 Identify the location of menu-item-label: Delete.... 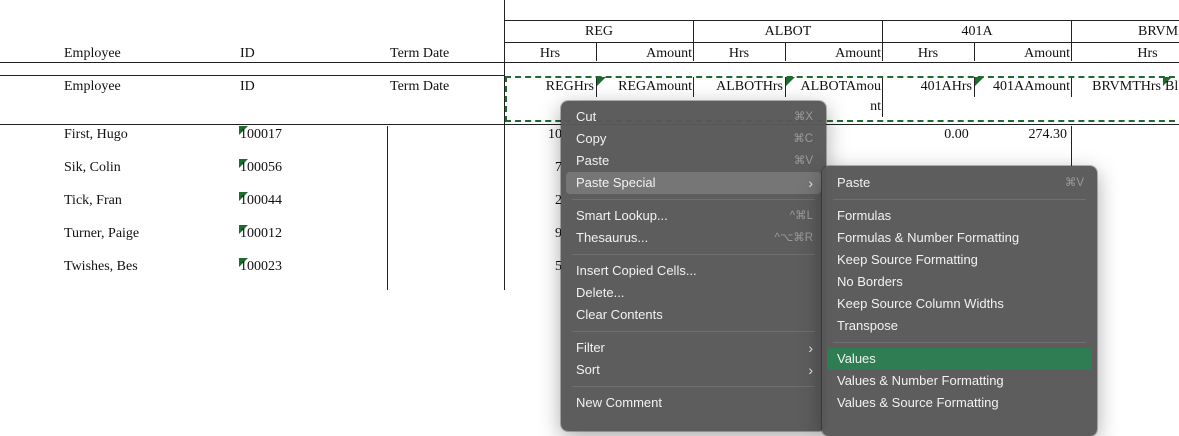
(600, 292).